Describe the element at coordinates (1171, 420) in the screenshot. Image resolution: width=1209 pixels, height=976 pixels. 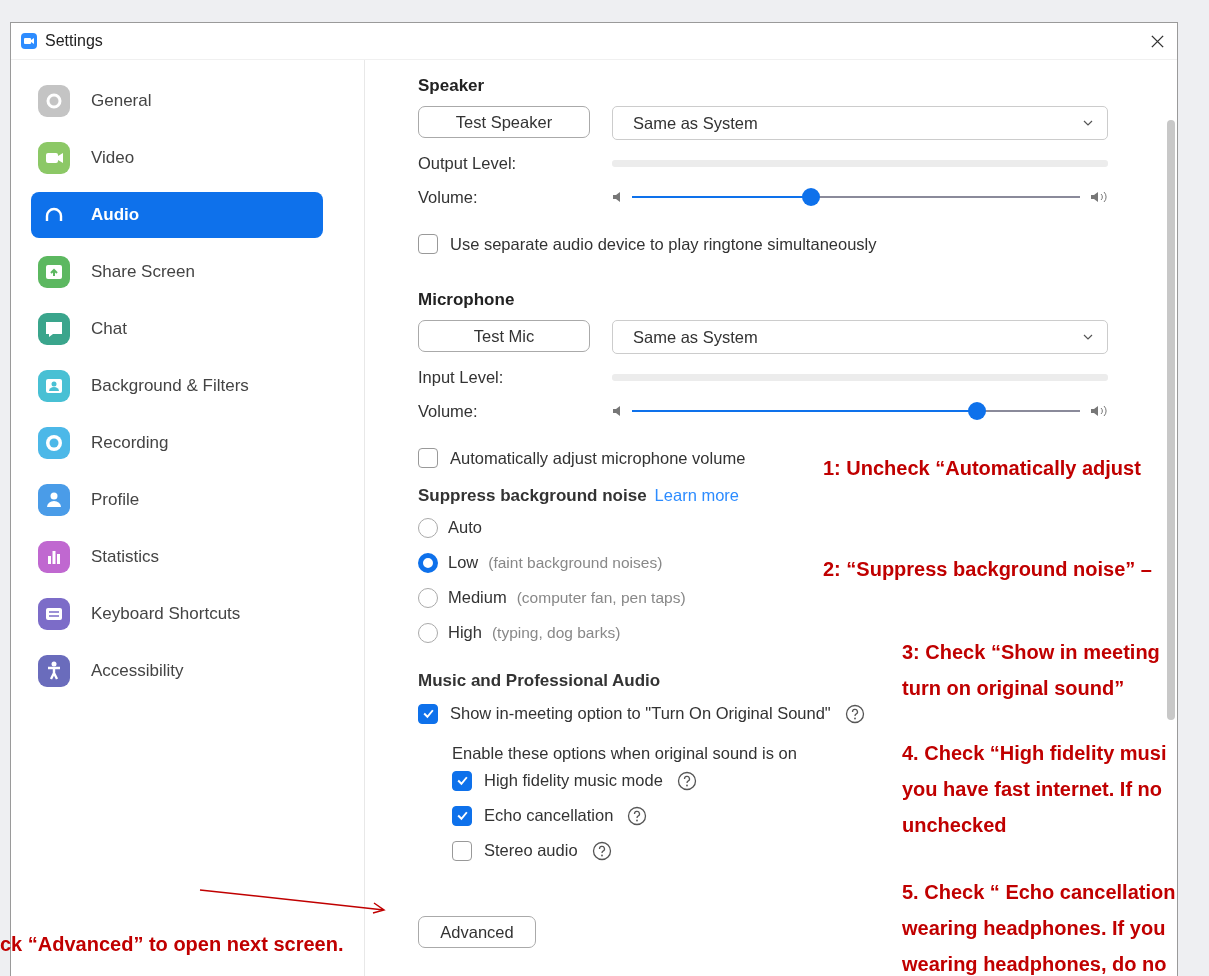
I see `scrollbar-thumb` at that location.